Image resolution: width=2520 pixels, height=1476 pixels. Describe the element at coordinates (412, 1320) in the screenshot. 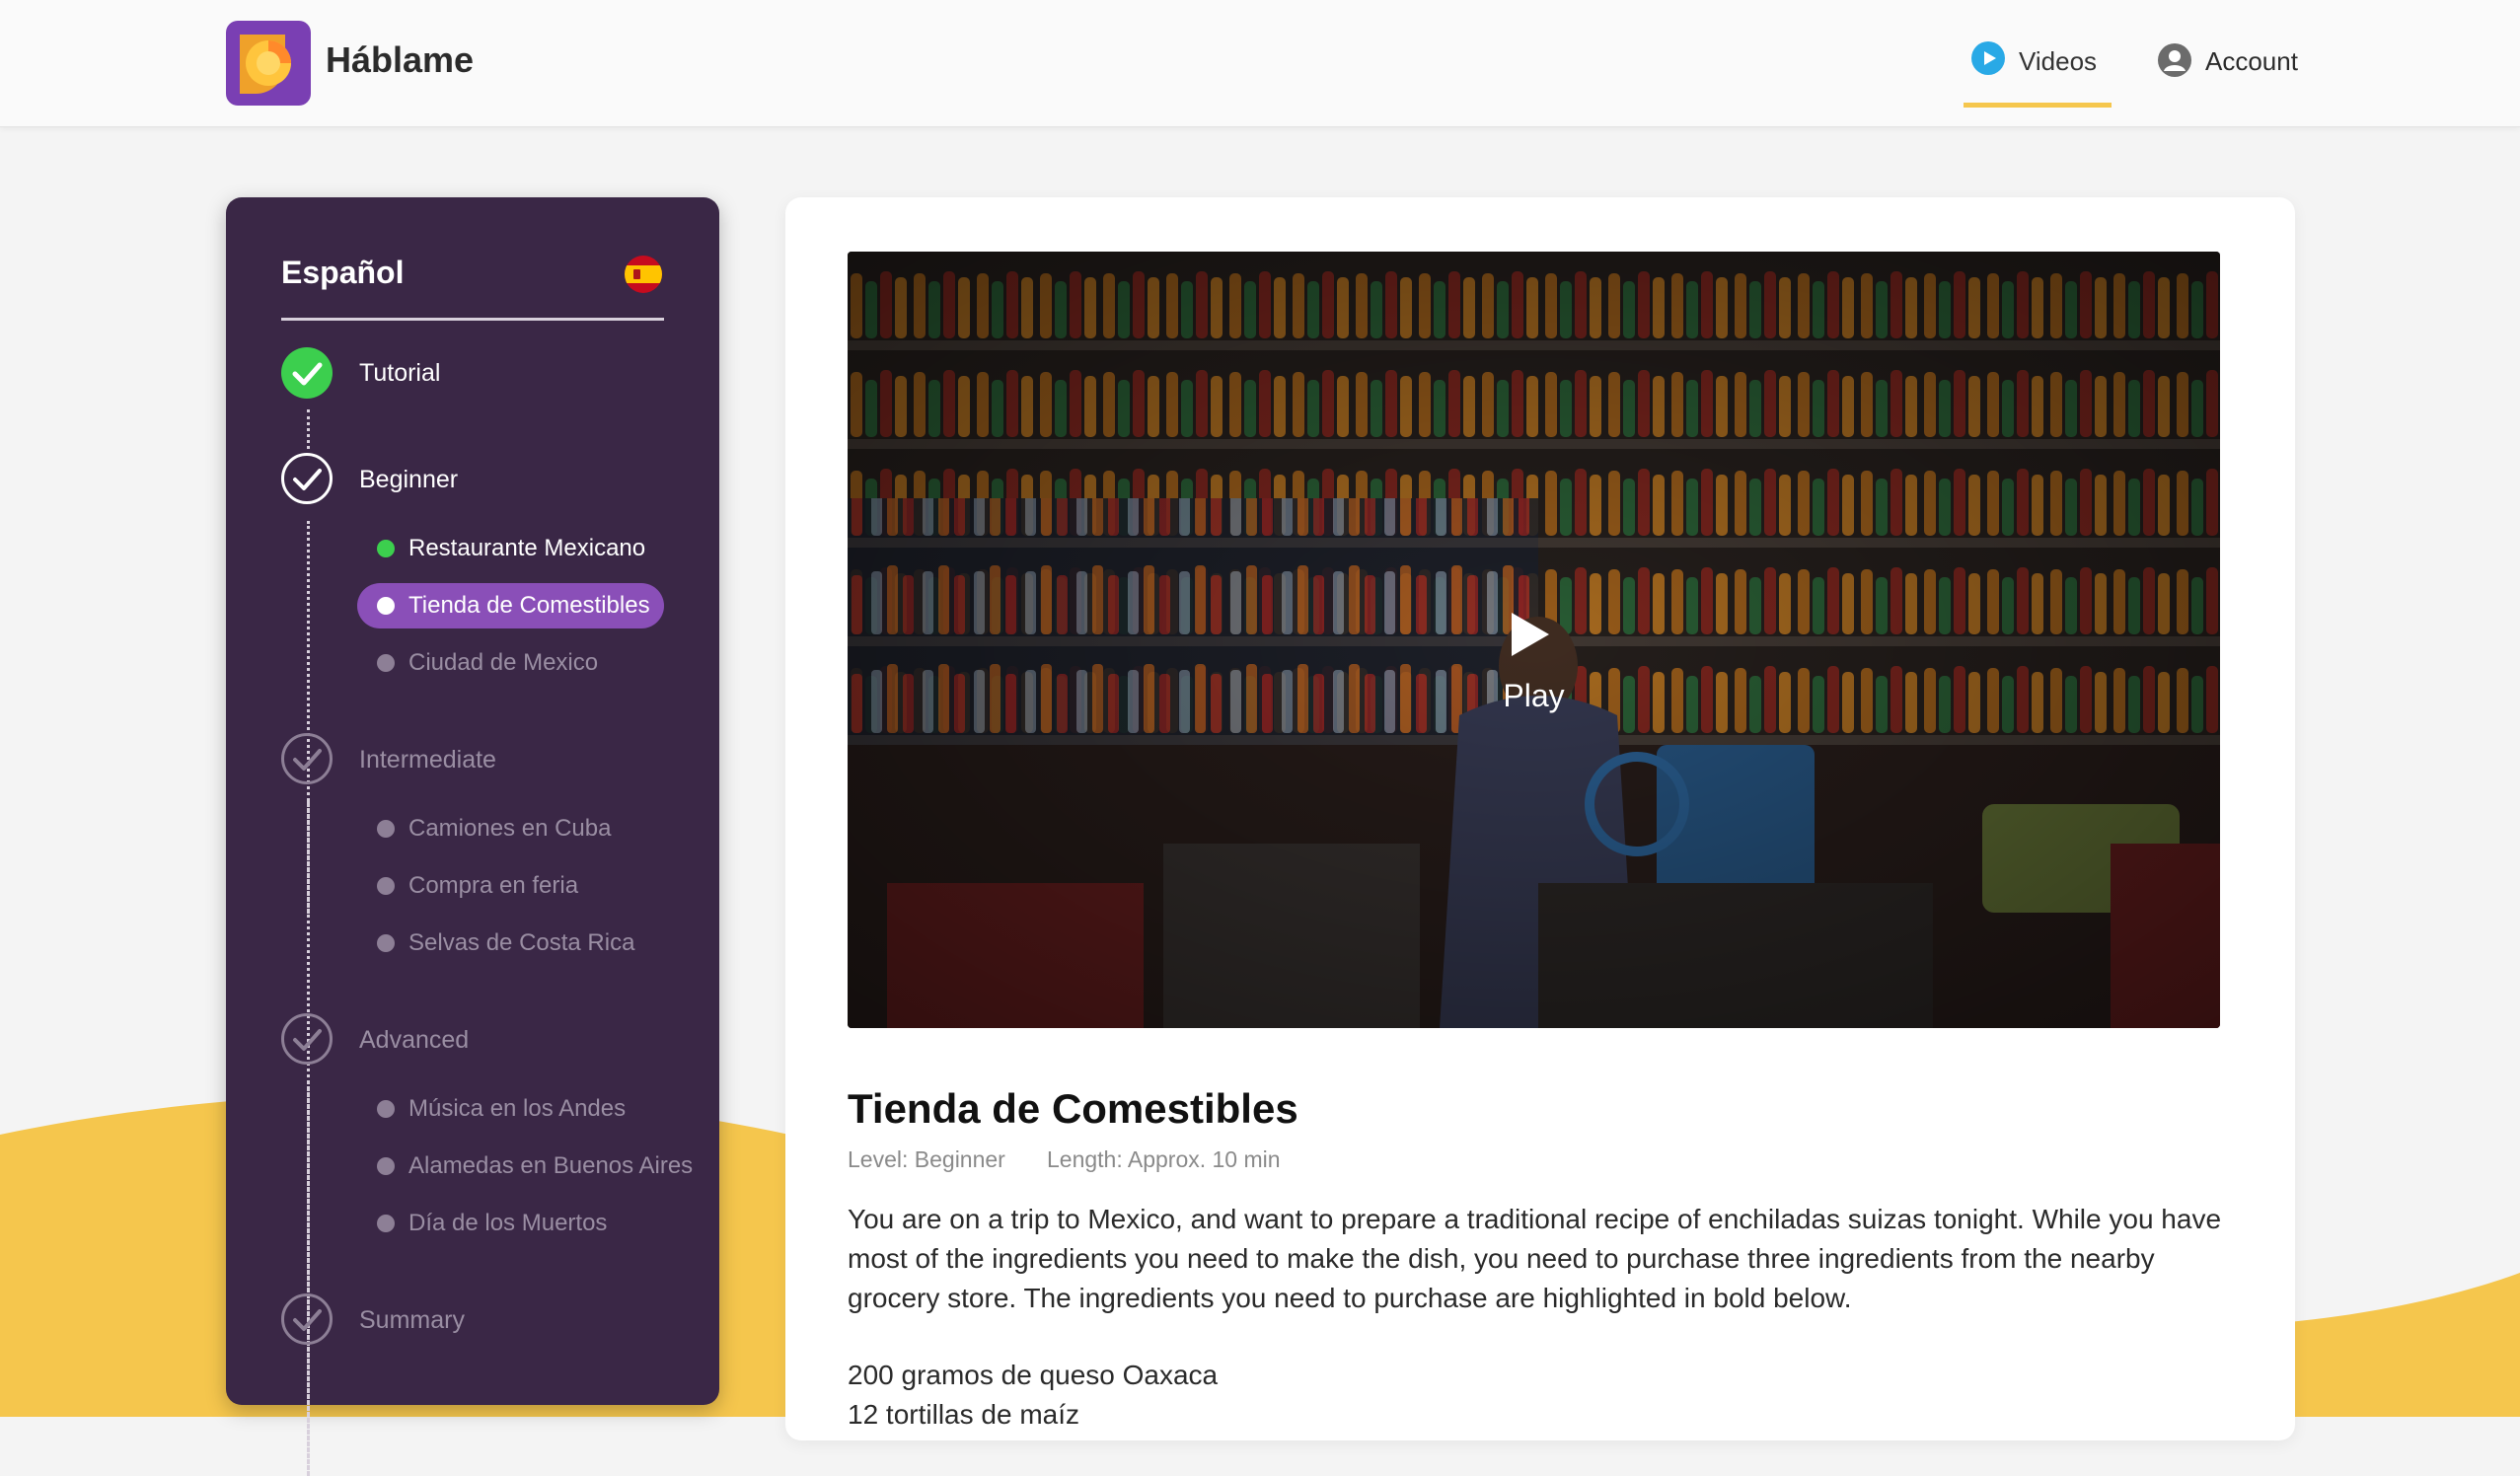

I see `section-label: Summary` at that location.